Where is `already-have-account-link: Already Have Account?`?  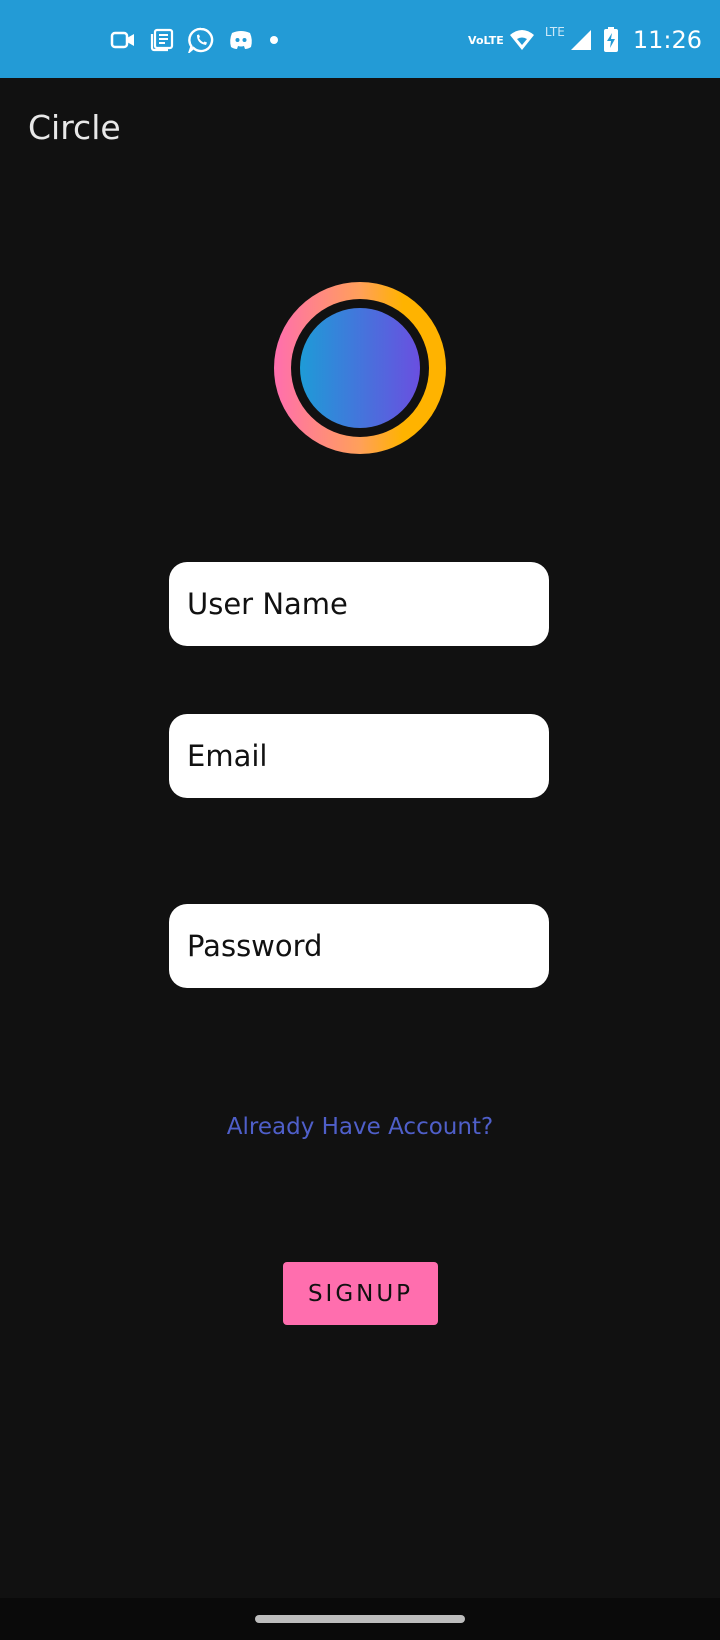 already-have-account-link: Already Have Account? is located at coordinates (360, 1127).